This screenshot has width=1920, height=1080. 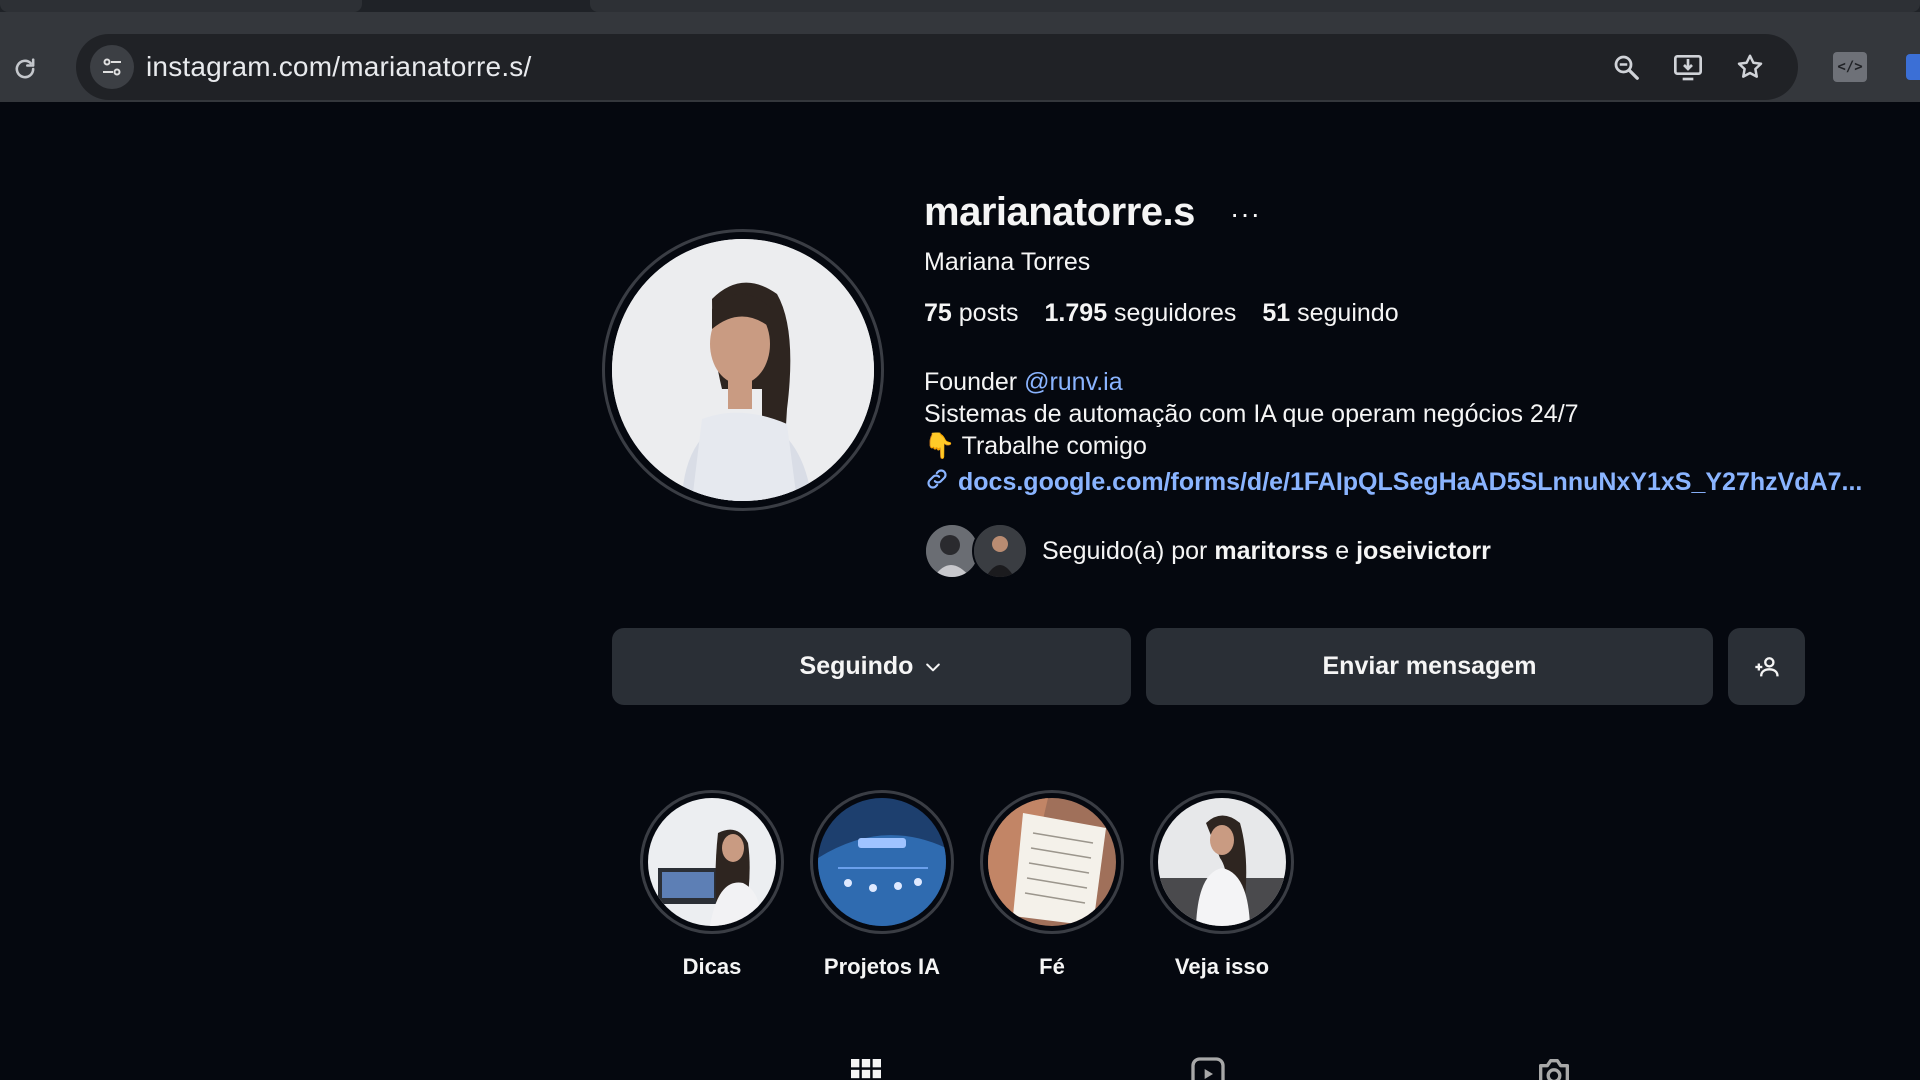 What do you see at coordinates (1423, 551) in the screenshot?
I see `follower-username: joseivictorr` at bounding box center [1423, 551].